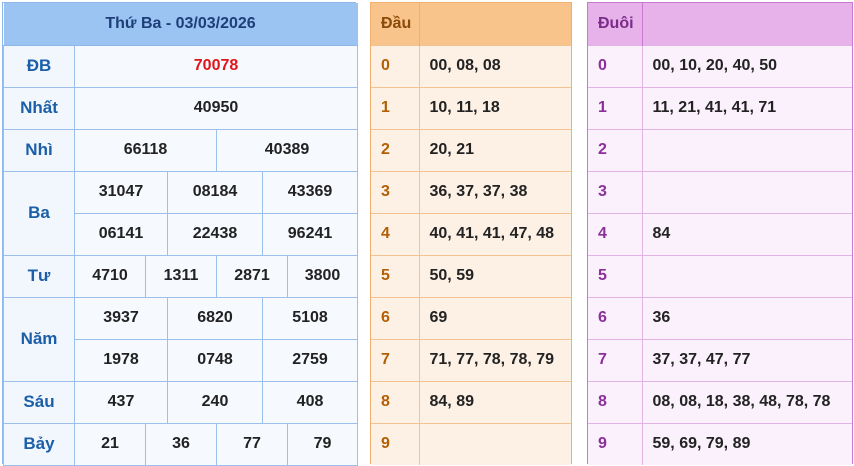 This screenshot has width=854, height=466. I want to click on dau-header: Đầu, so click(395, 24).